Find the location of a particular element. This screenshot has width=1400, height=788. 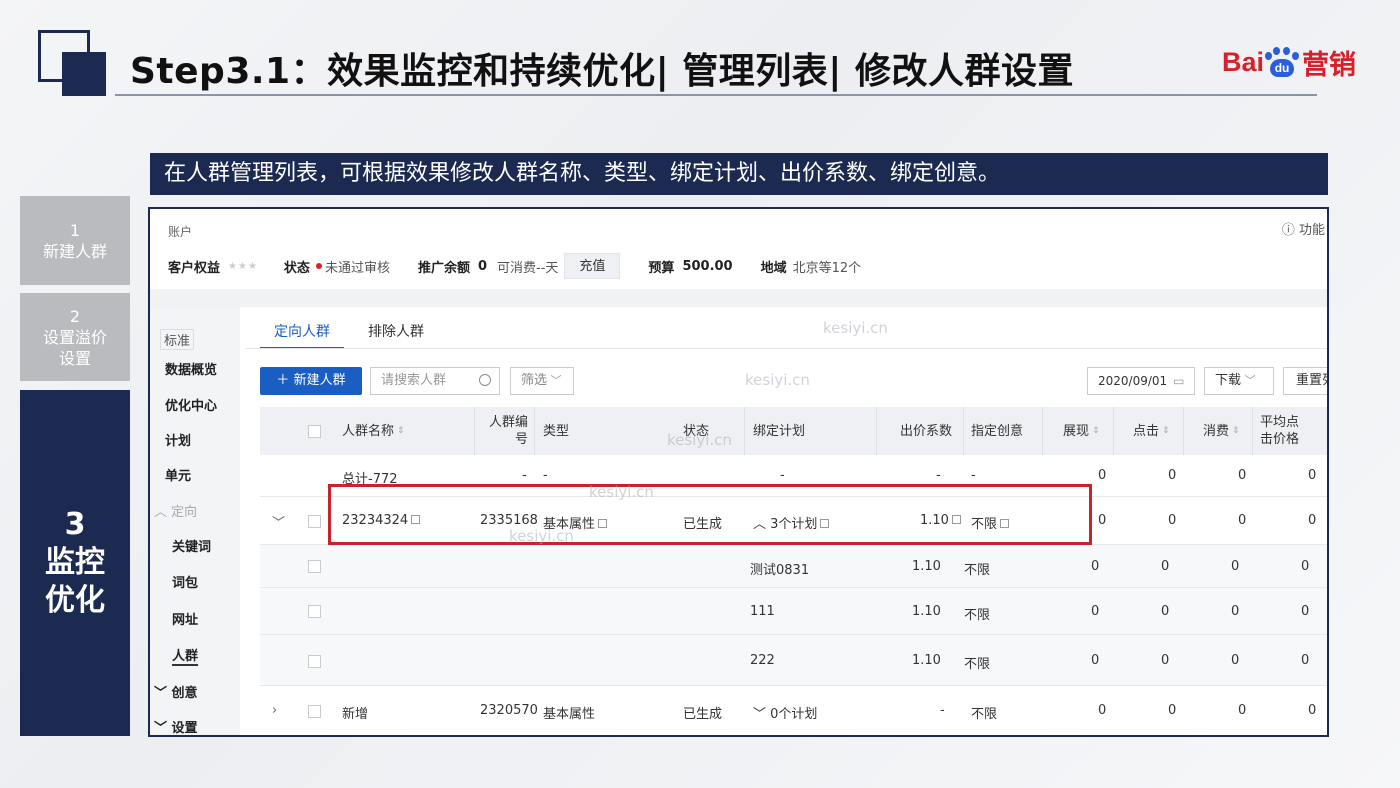

filter-label: 筛选 is located at coordinates (534, 380).